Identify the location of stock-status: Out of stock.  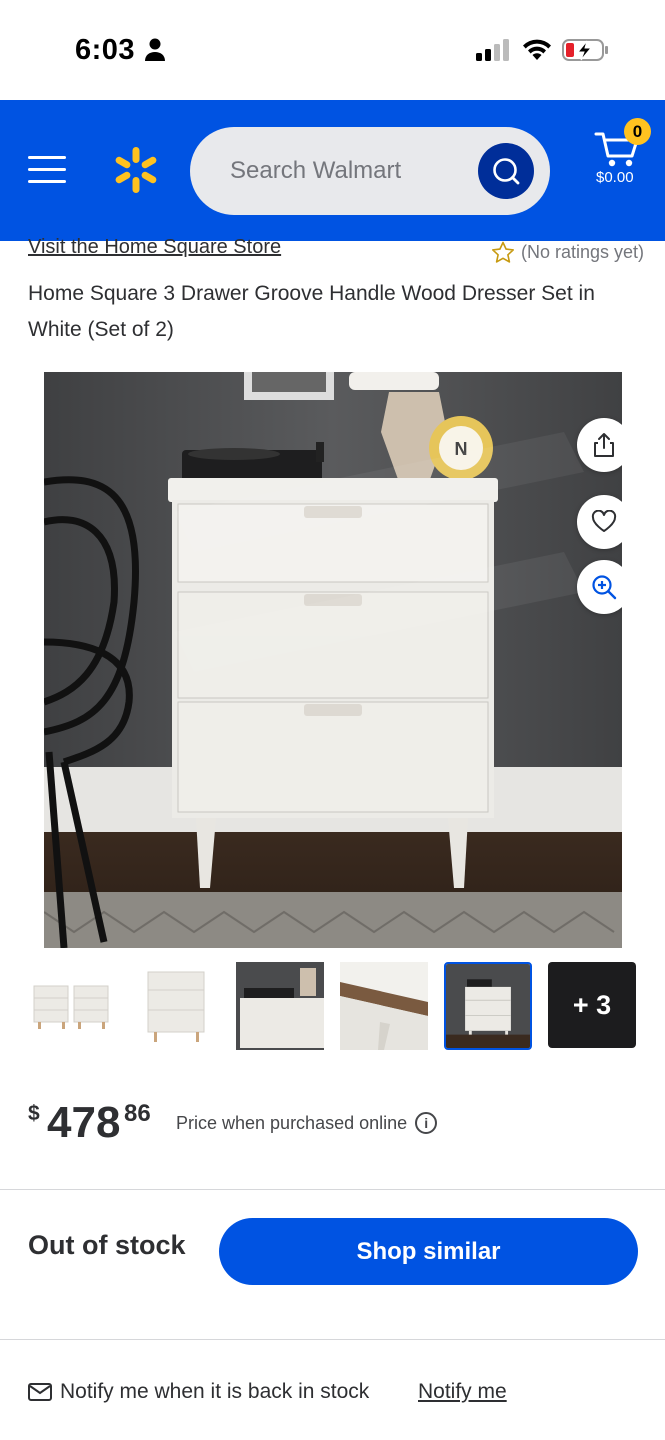
(107, 1245).